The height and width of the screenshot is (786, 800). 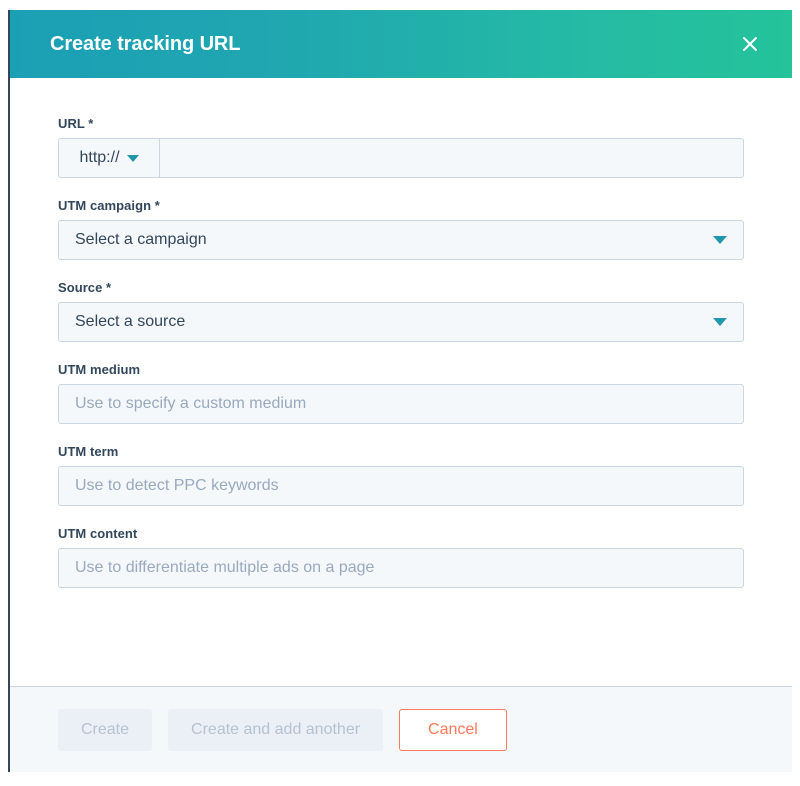 What do you see at coordinates (105, 729) in the screenshot?
I see `create-button: Create` at bounding box center [105, 729].